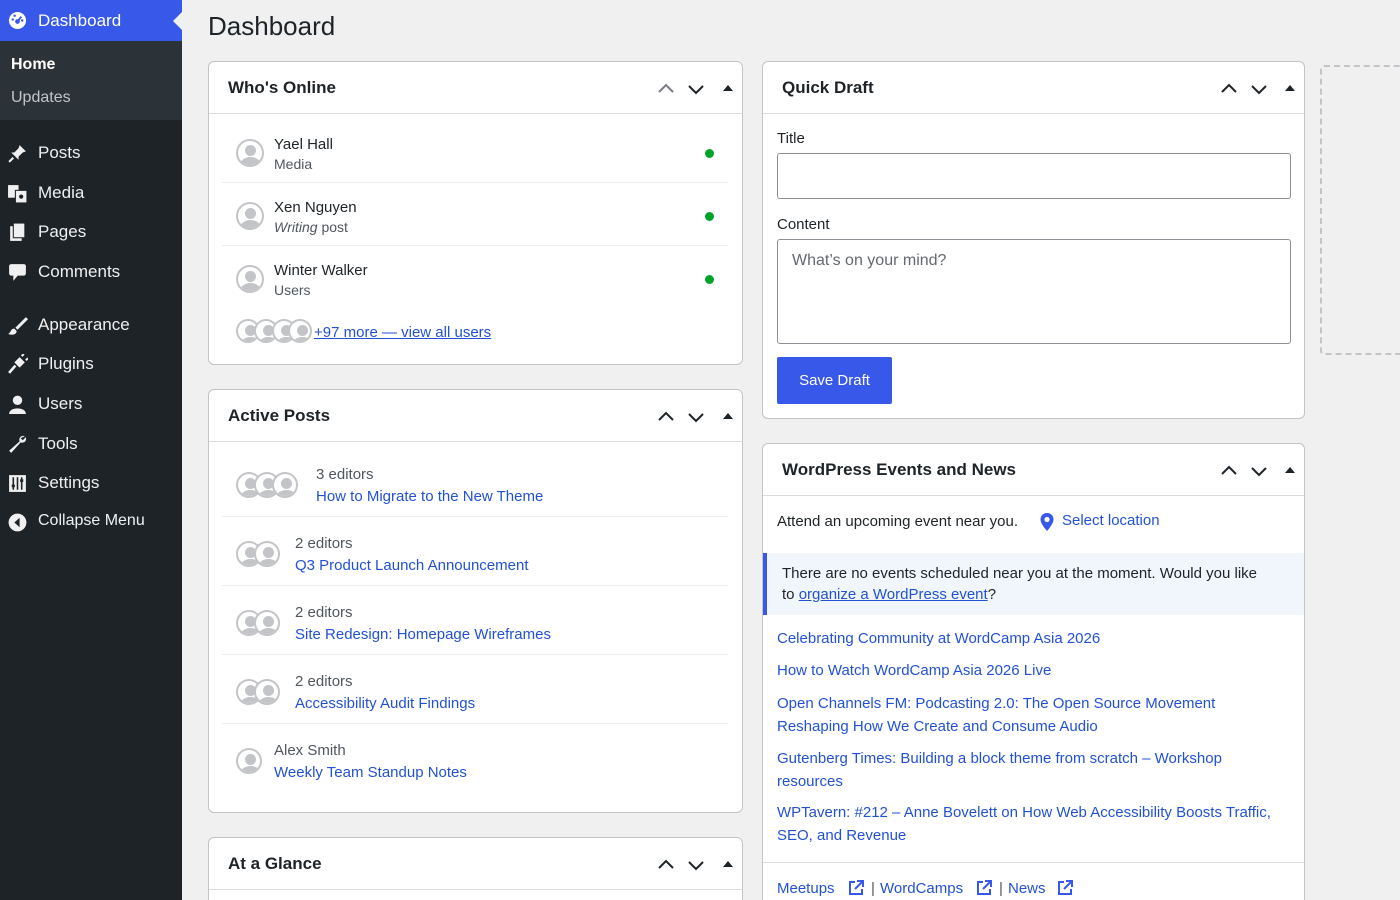 The image size is (1400, 900). Describe the element at coordinates (1027, 670) in the screenshot. I see `news-link: How to Watch WordCamp Asia 2026 Live` at that location.